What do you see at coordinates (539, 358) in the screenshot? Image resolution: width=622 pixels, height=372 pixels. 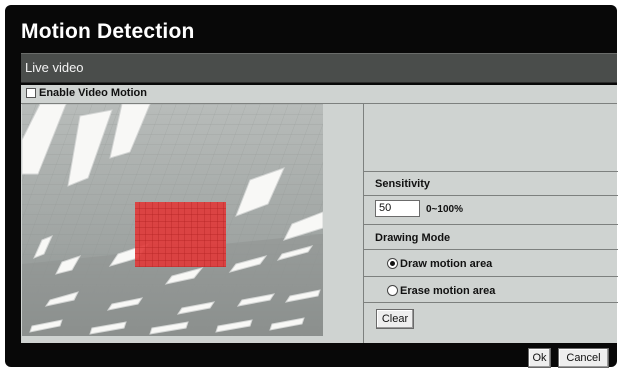 I see `ok-button: Ok` at bounding box center [539, 358].